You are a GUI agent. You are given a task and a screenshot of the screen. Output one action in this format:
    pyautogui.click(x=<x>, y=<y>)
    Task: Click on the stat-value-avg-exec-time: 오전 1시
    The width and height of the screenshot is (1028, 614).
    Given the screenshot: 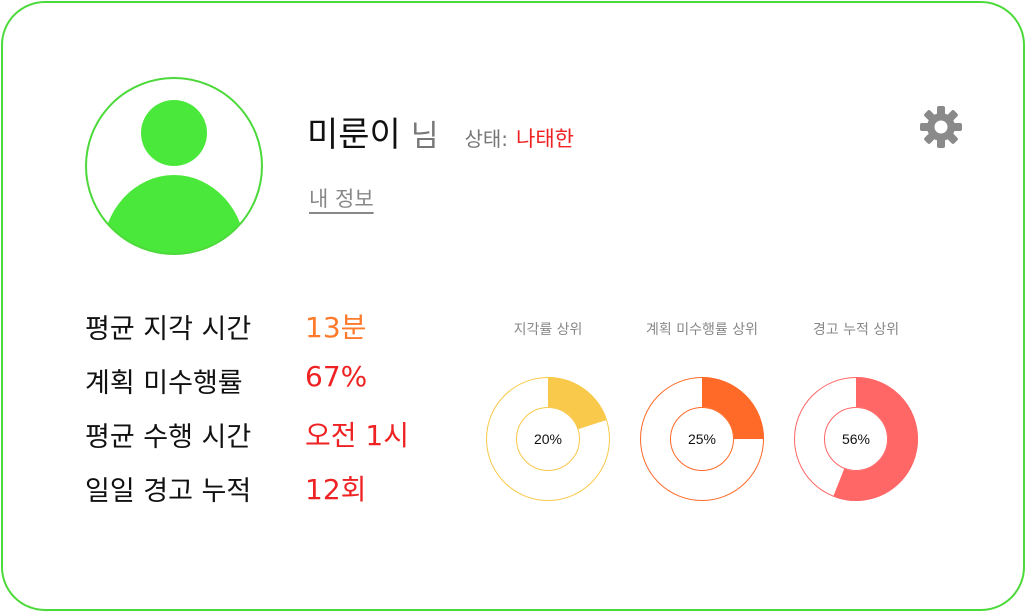 What is the action you would take?
    pyautogui.click(x=357, y=435)
    